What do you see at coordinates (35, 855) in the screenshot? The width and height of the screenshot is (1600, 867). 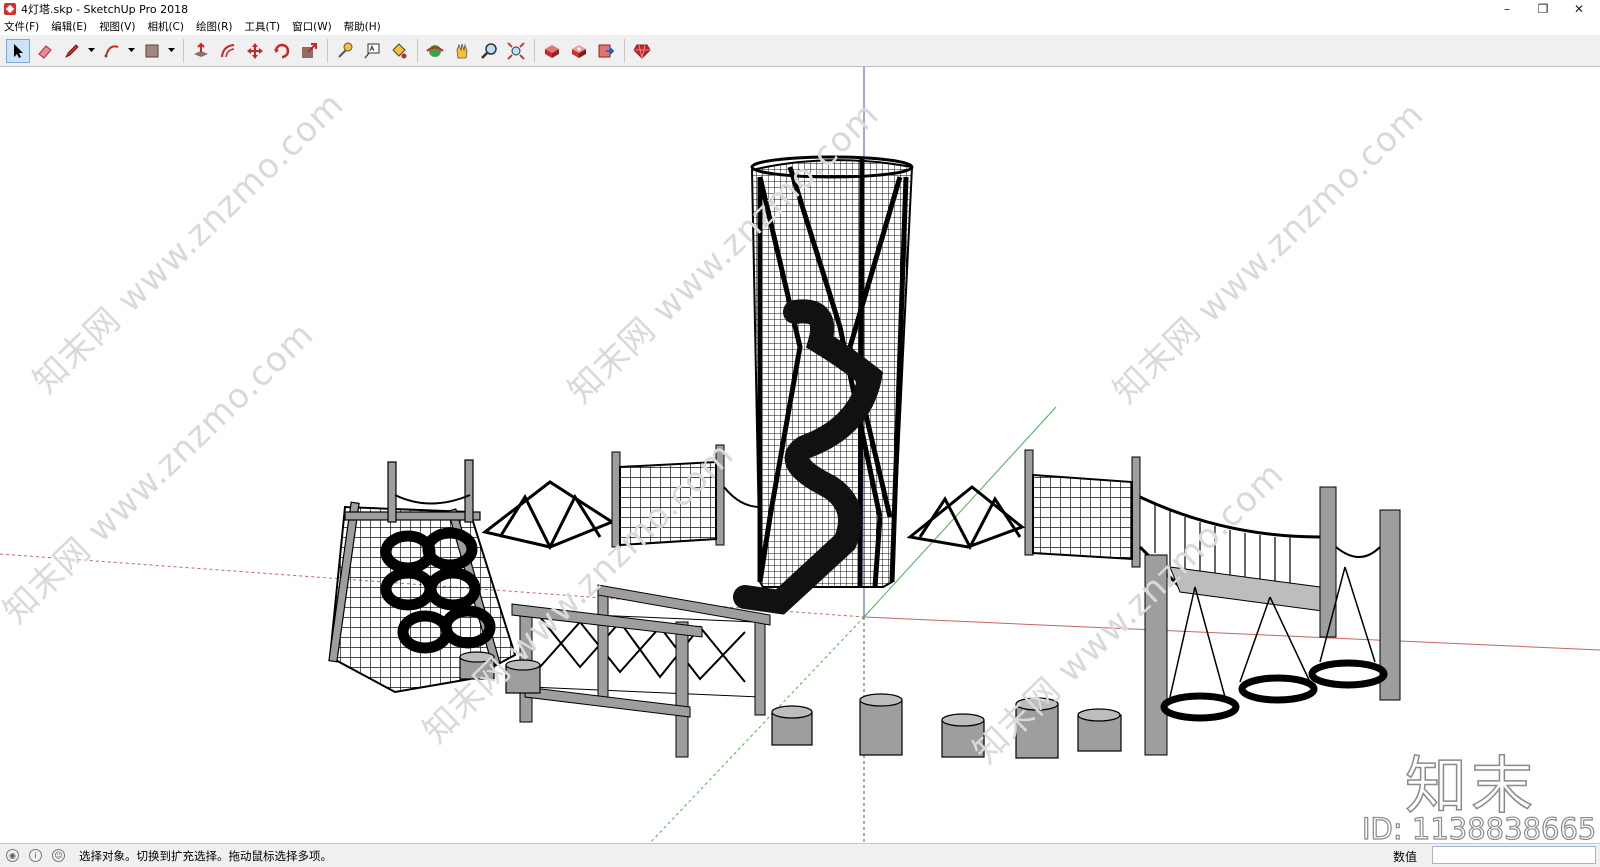 I see `credits-icon: i` at bounding box center [35, 855].